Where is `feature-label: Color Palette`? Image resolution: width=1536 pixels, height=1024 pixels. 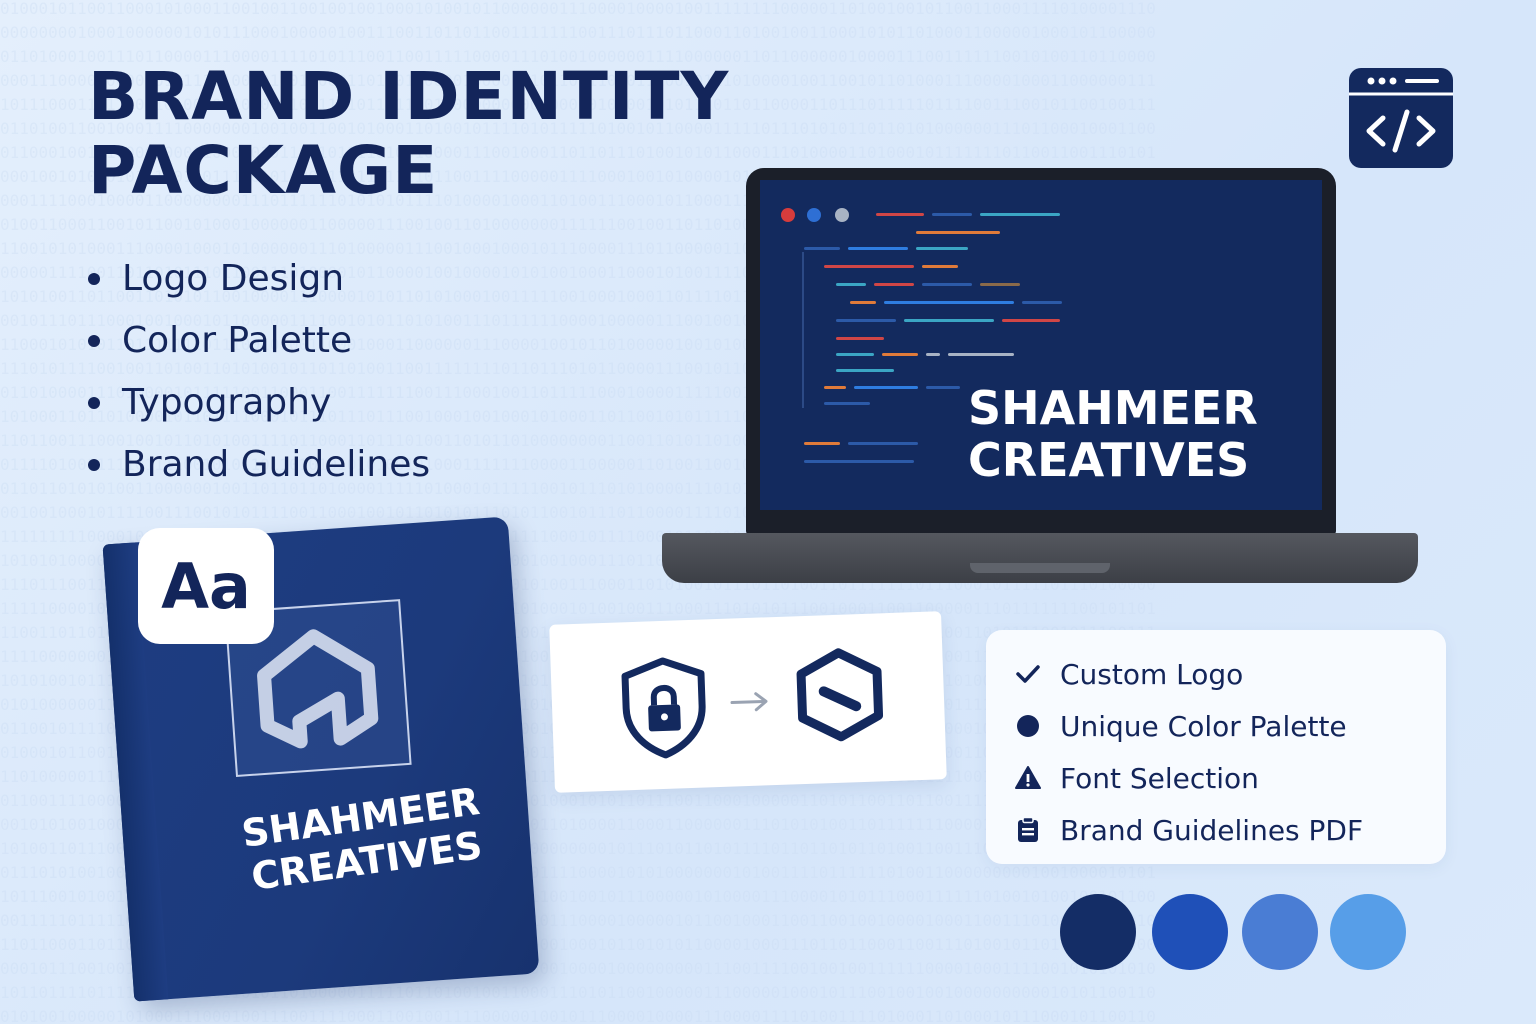
feature-label: Color Palette is located at coordinates (237, 340).